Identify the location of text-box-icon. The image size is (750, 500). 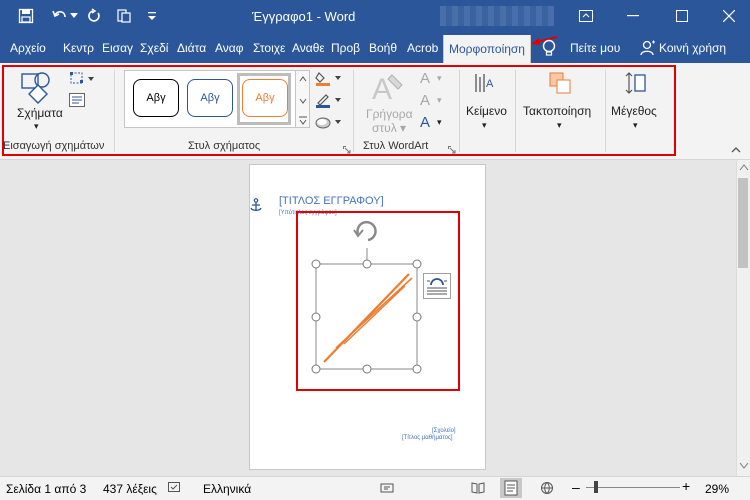
(77, 100).